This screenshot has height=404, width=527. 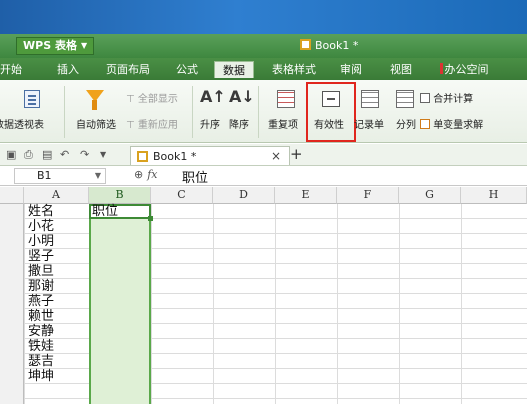 I want to click on tab-label: 审阅, so click(x=351, y=69).